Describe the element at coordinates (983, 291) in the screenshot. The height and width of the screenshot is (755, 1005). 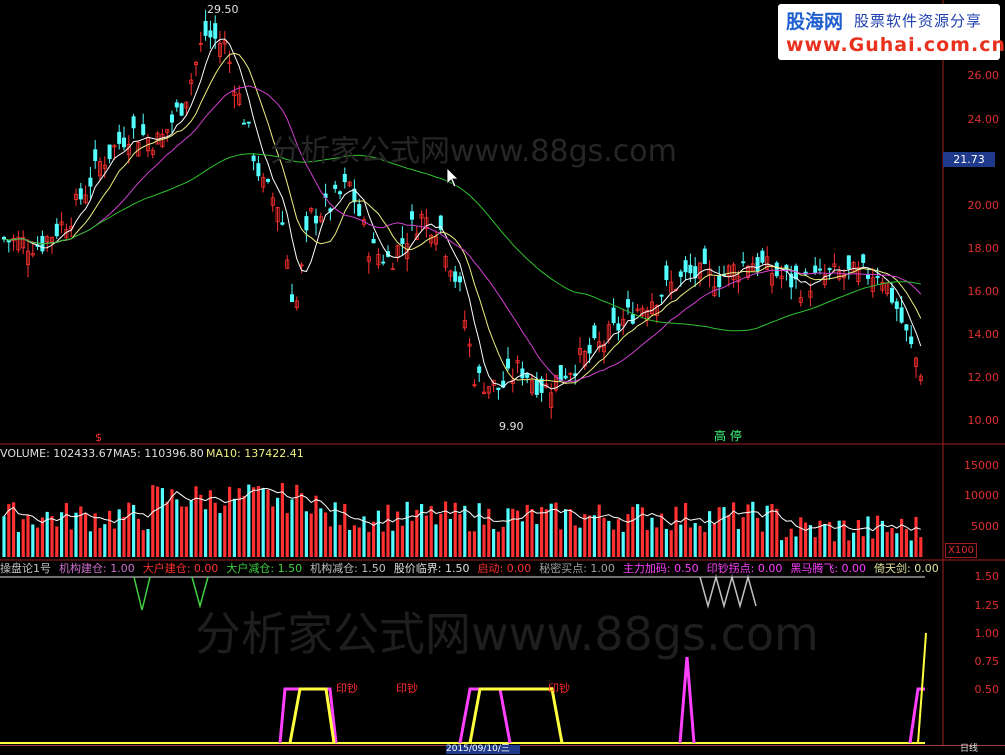
I see `price-tick: 16.00` at that location.